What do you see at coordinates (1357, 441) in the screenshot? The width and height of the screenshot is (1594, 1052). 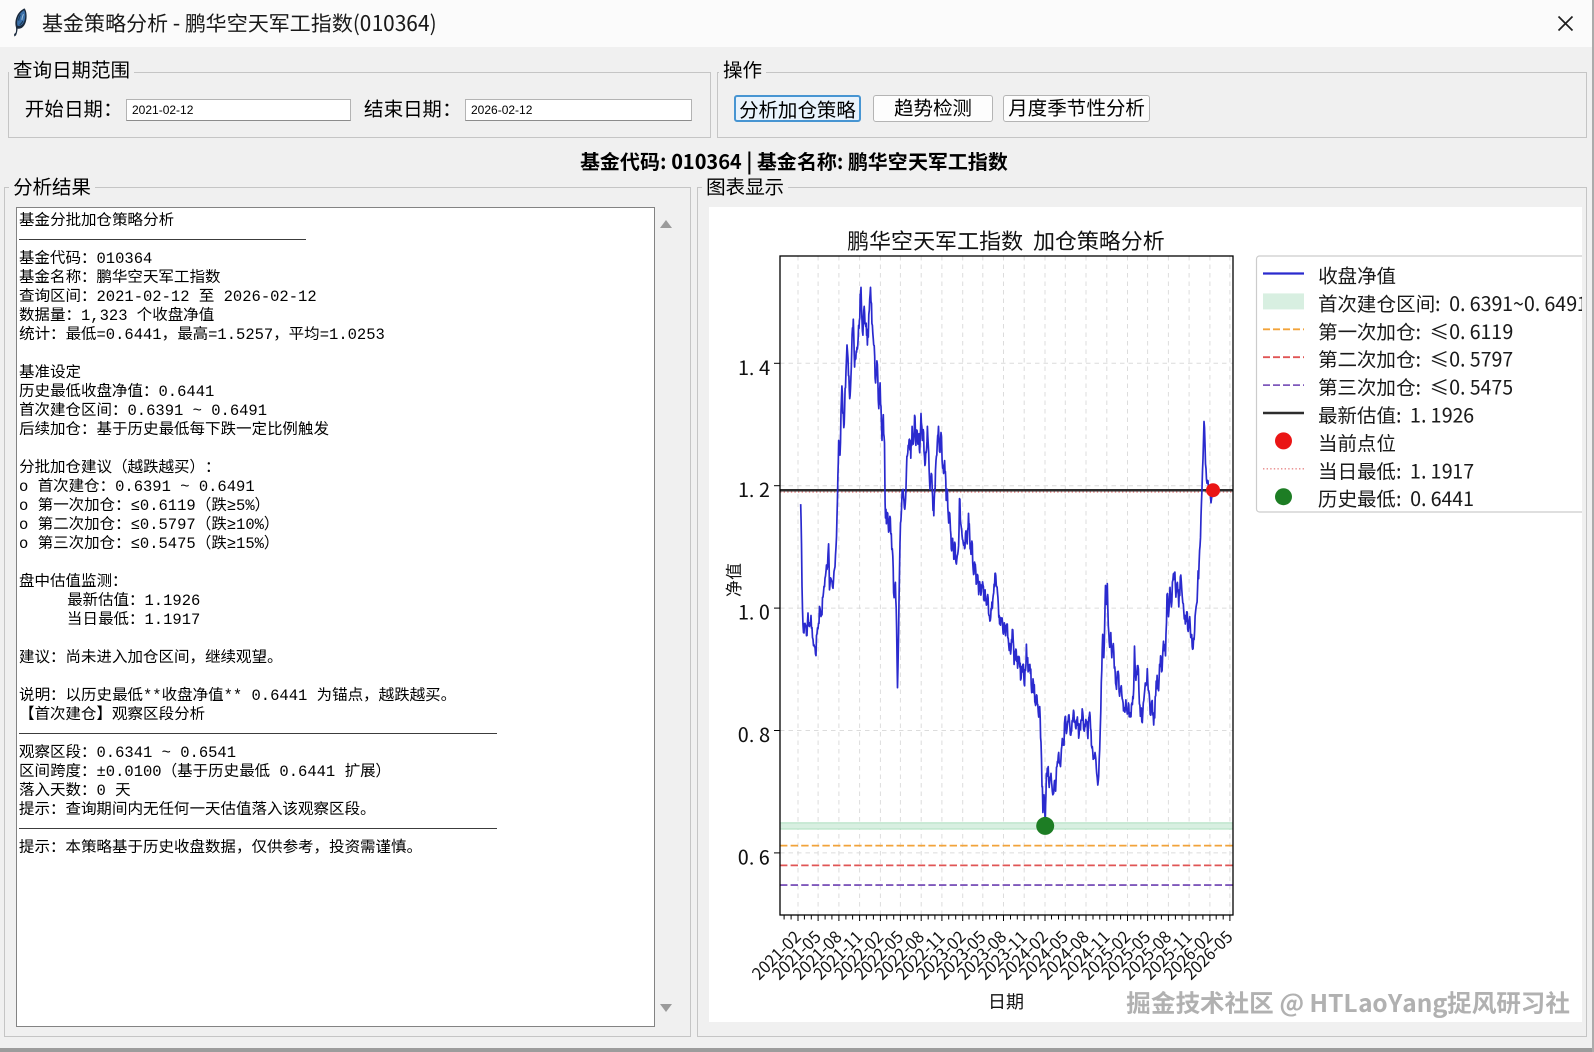 I see `svg-text: 当前点位` at bounding box center [1357, 441].